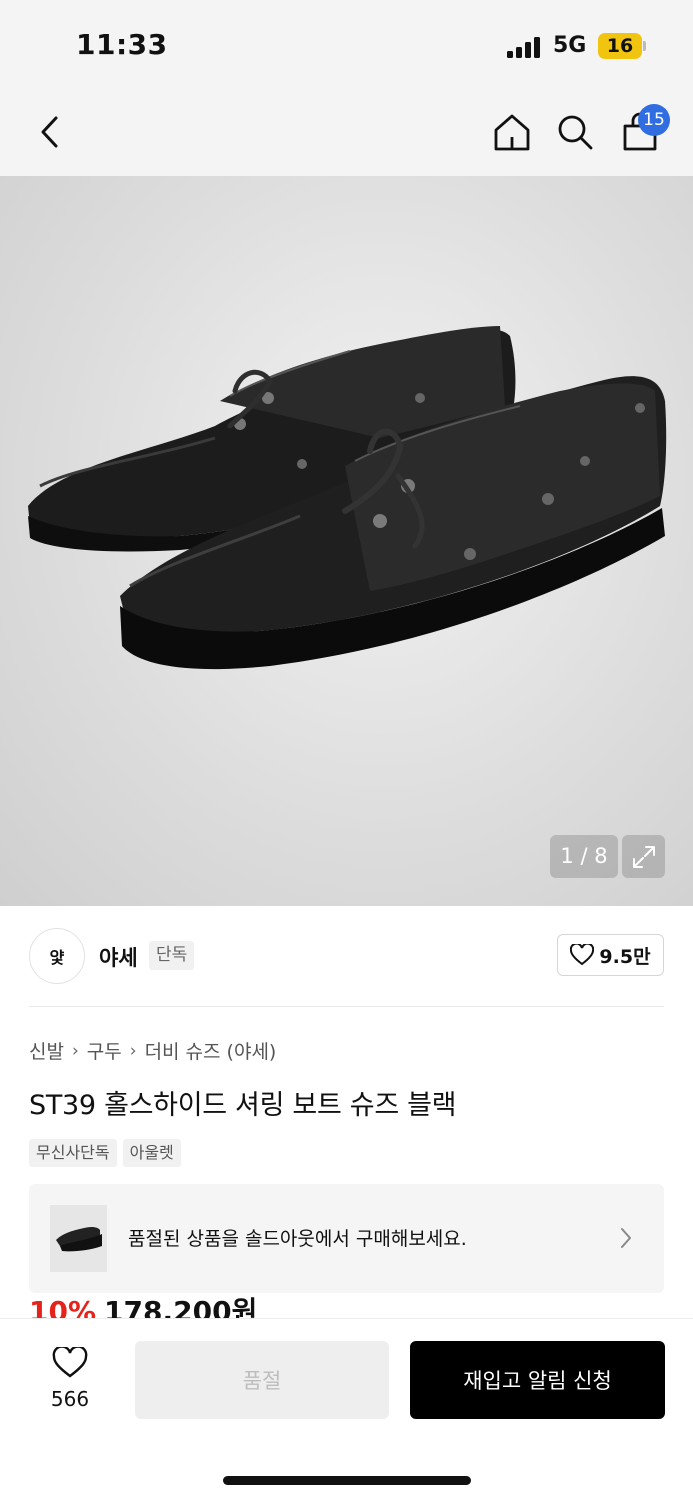 This screenshot has width=693, height=1500. Describe the element at coordinates (620, 46) in the screenshot. I see `battery-icon: 16` at that location.